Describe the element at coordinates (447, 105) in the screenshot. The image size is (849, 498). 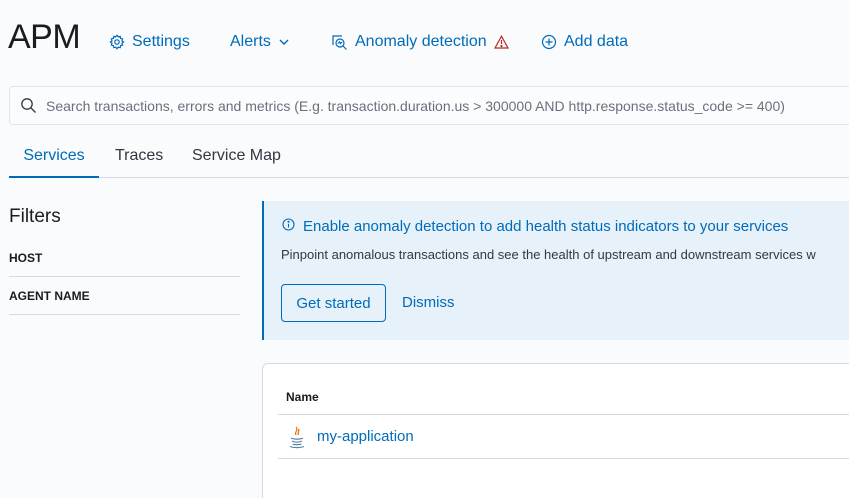
I see `search-input` at that location.